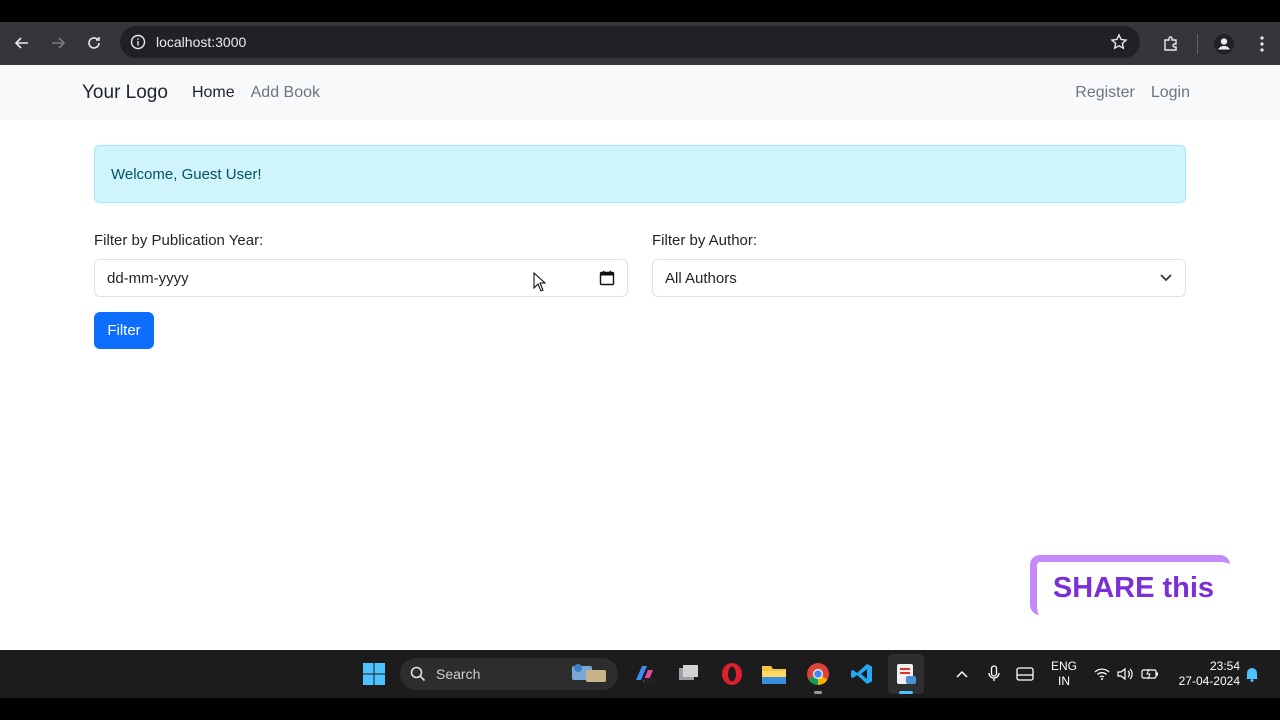 Image resolution: width=1280 pixels, height=720 pixels. I want to click on arrow-right-icon, so click(59, 43).